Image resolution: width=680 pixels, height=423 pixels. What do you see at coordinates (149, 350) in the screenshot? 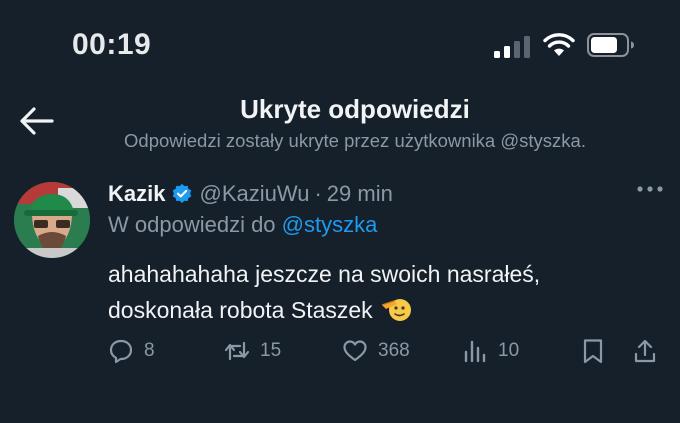
I see `reply-count: 8` at bounding box center [149, 350].